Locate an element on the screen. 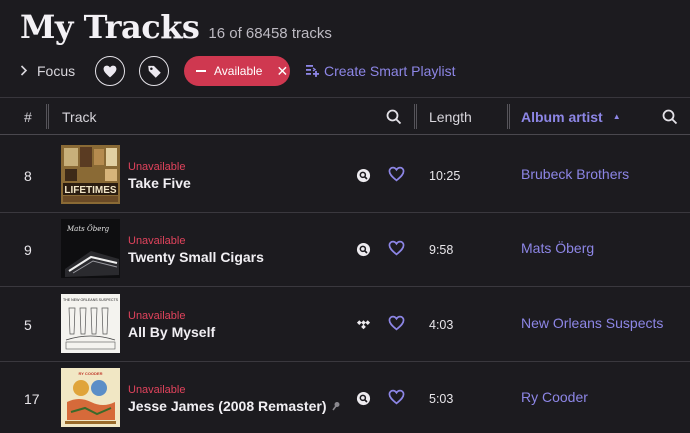 Image resolution: width=690 pixels, height=433 pixels. page-header: My Tracks 16 of 68458 tracks is located at coordinates (176, 27).